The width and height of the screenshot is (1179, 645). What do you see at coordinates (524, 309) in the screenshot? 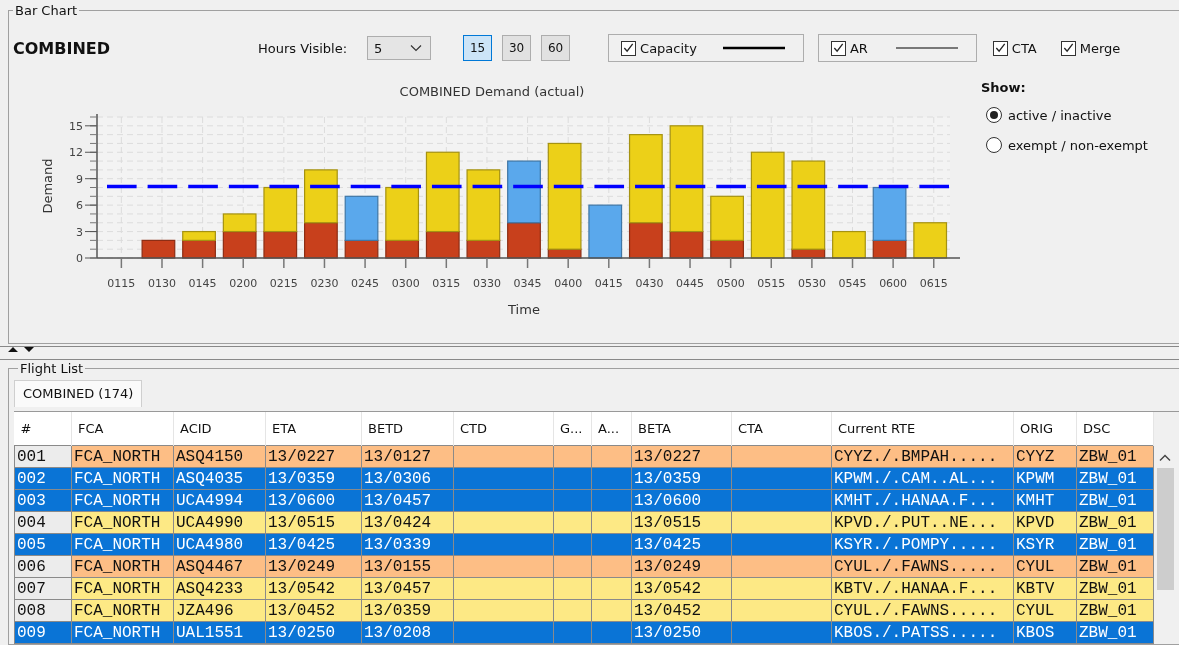
I see `axis-title: Time` at bounding box center [524, 309].